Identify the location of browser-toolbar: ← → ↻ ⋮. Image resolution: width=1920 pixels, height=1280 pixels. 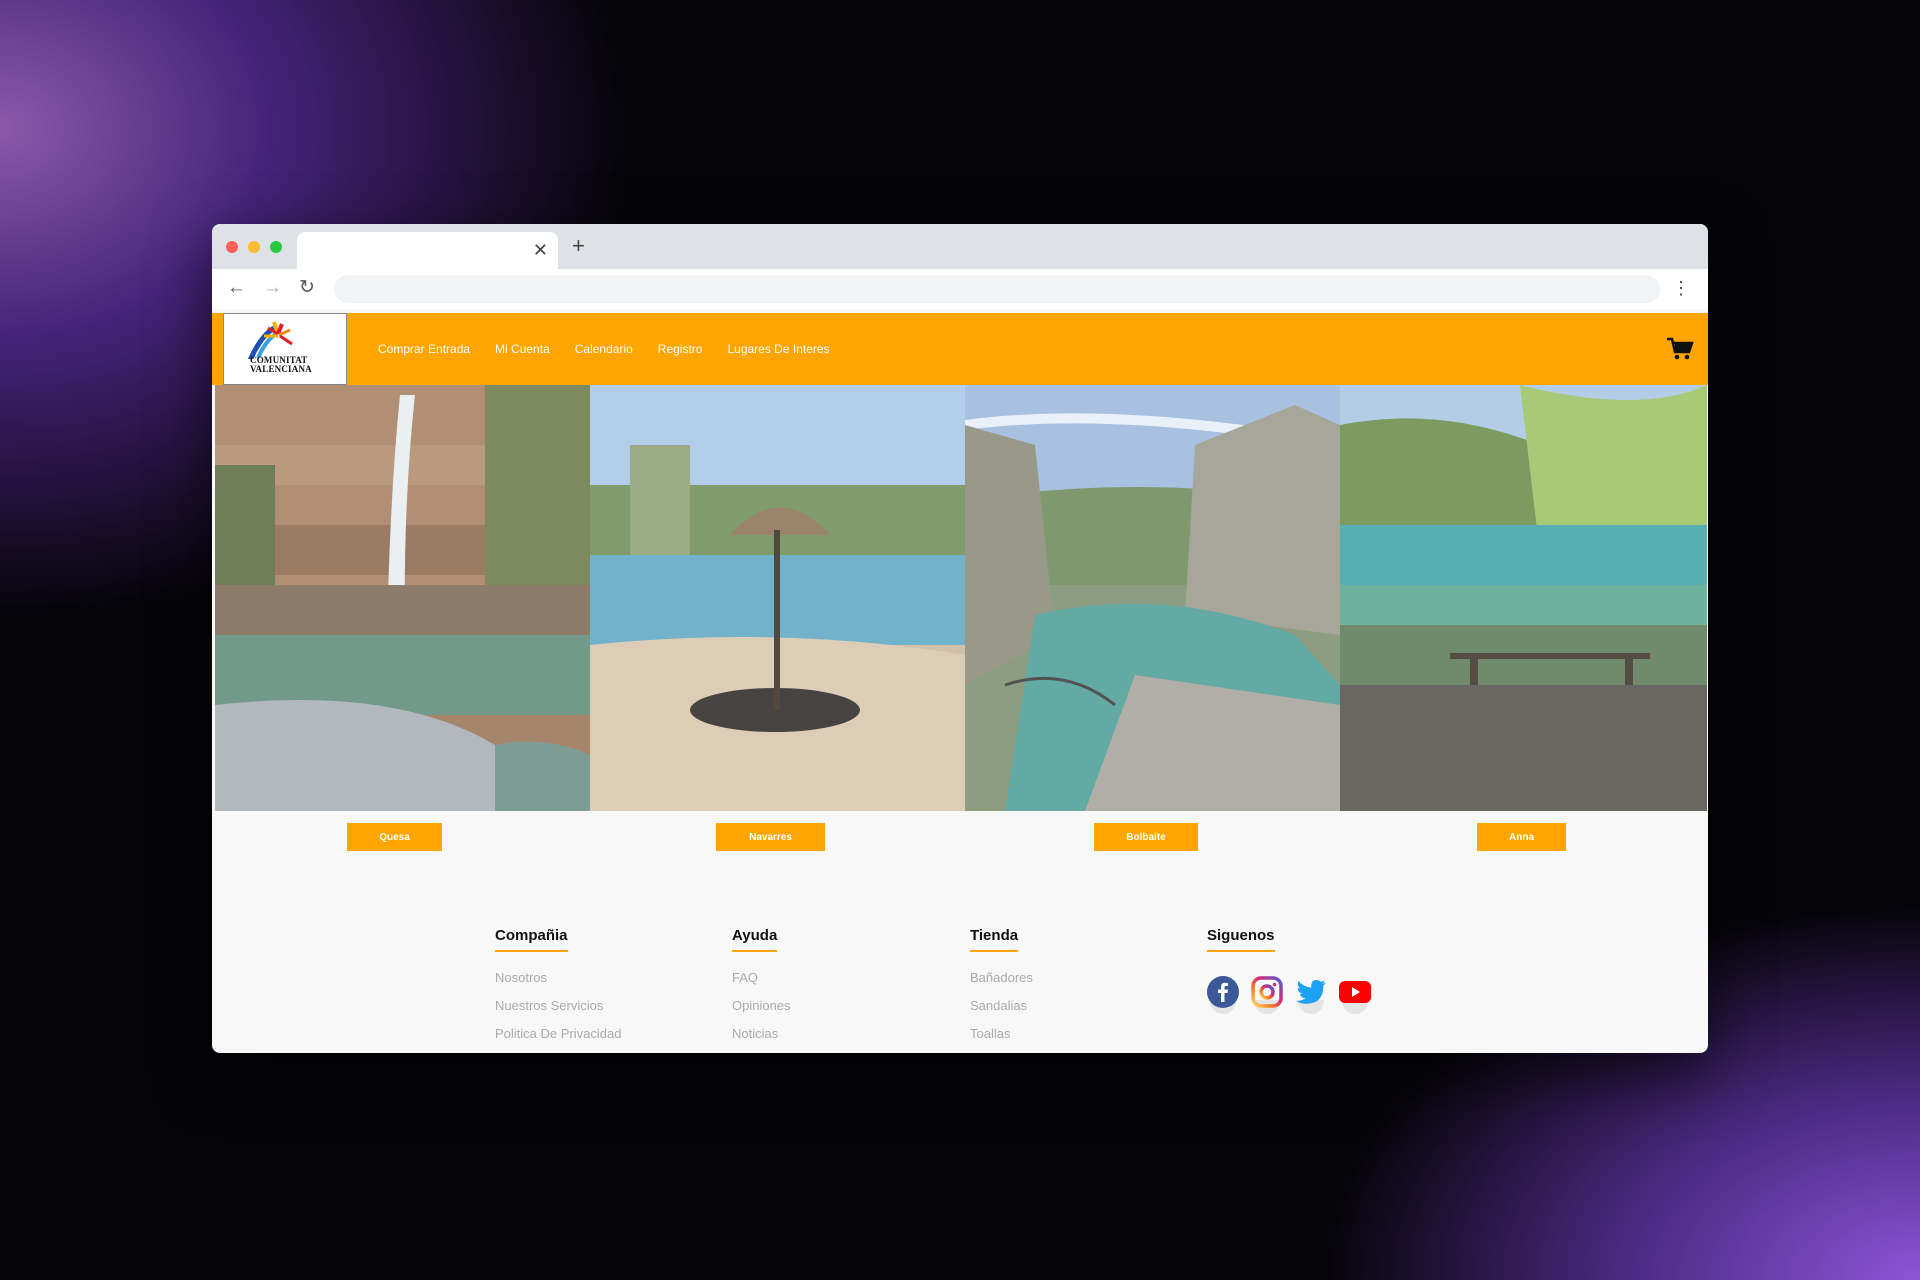
(960, 289).